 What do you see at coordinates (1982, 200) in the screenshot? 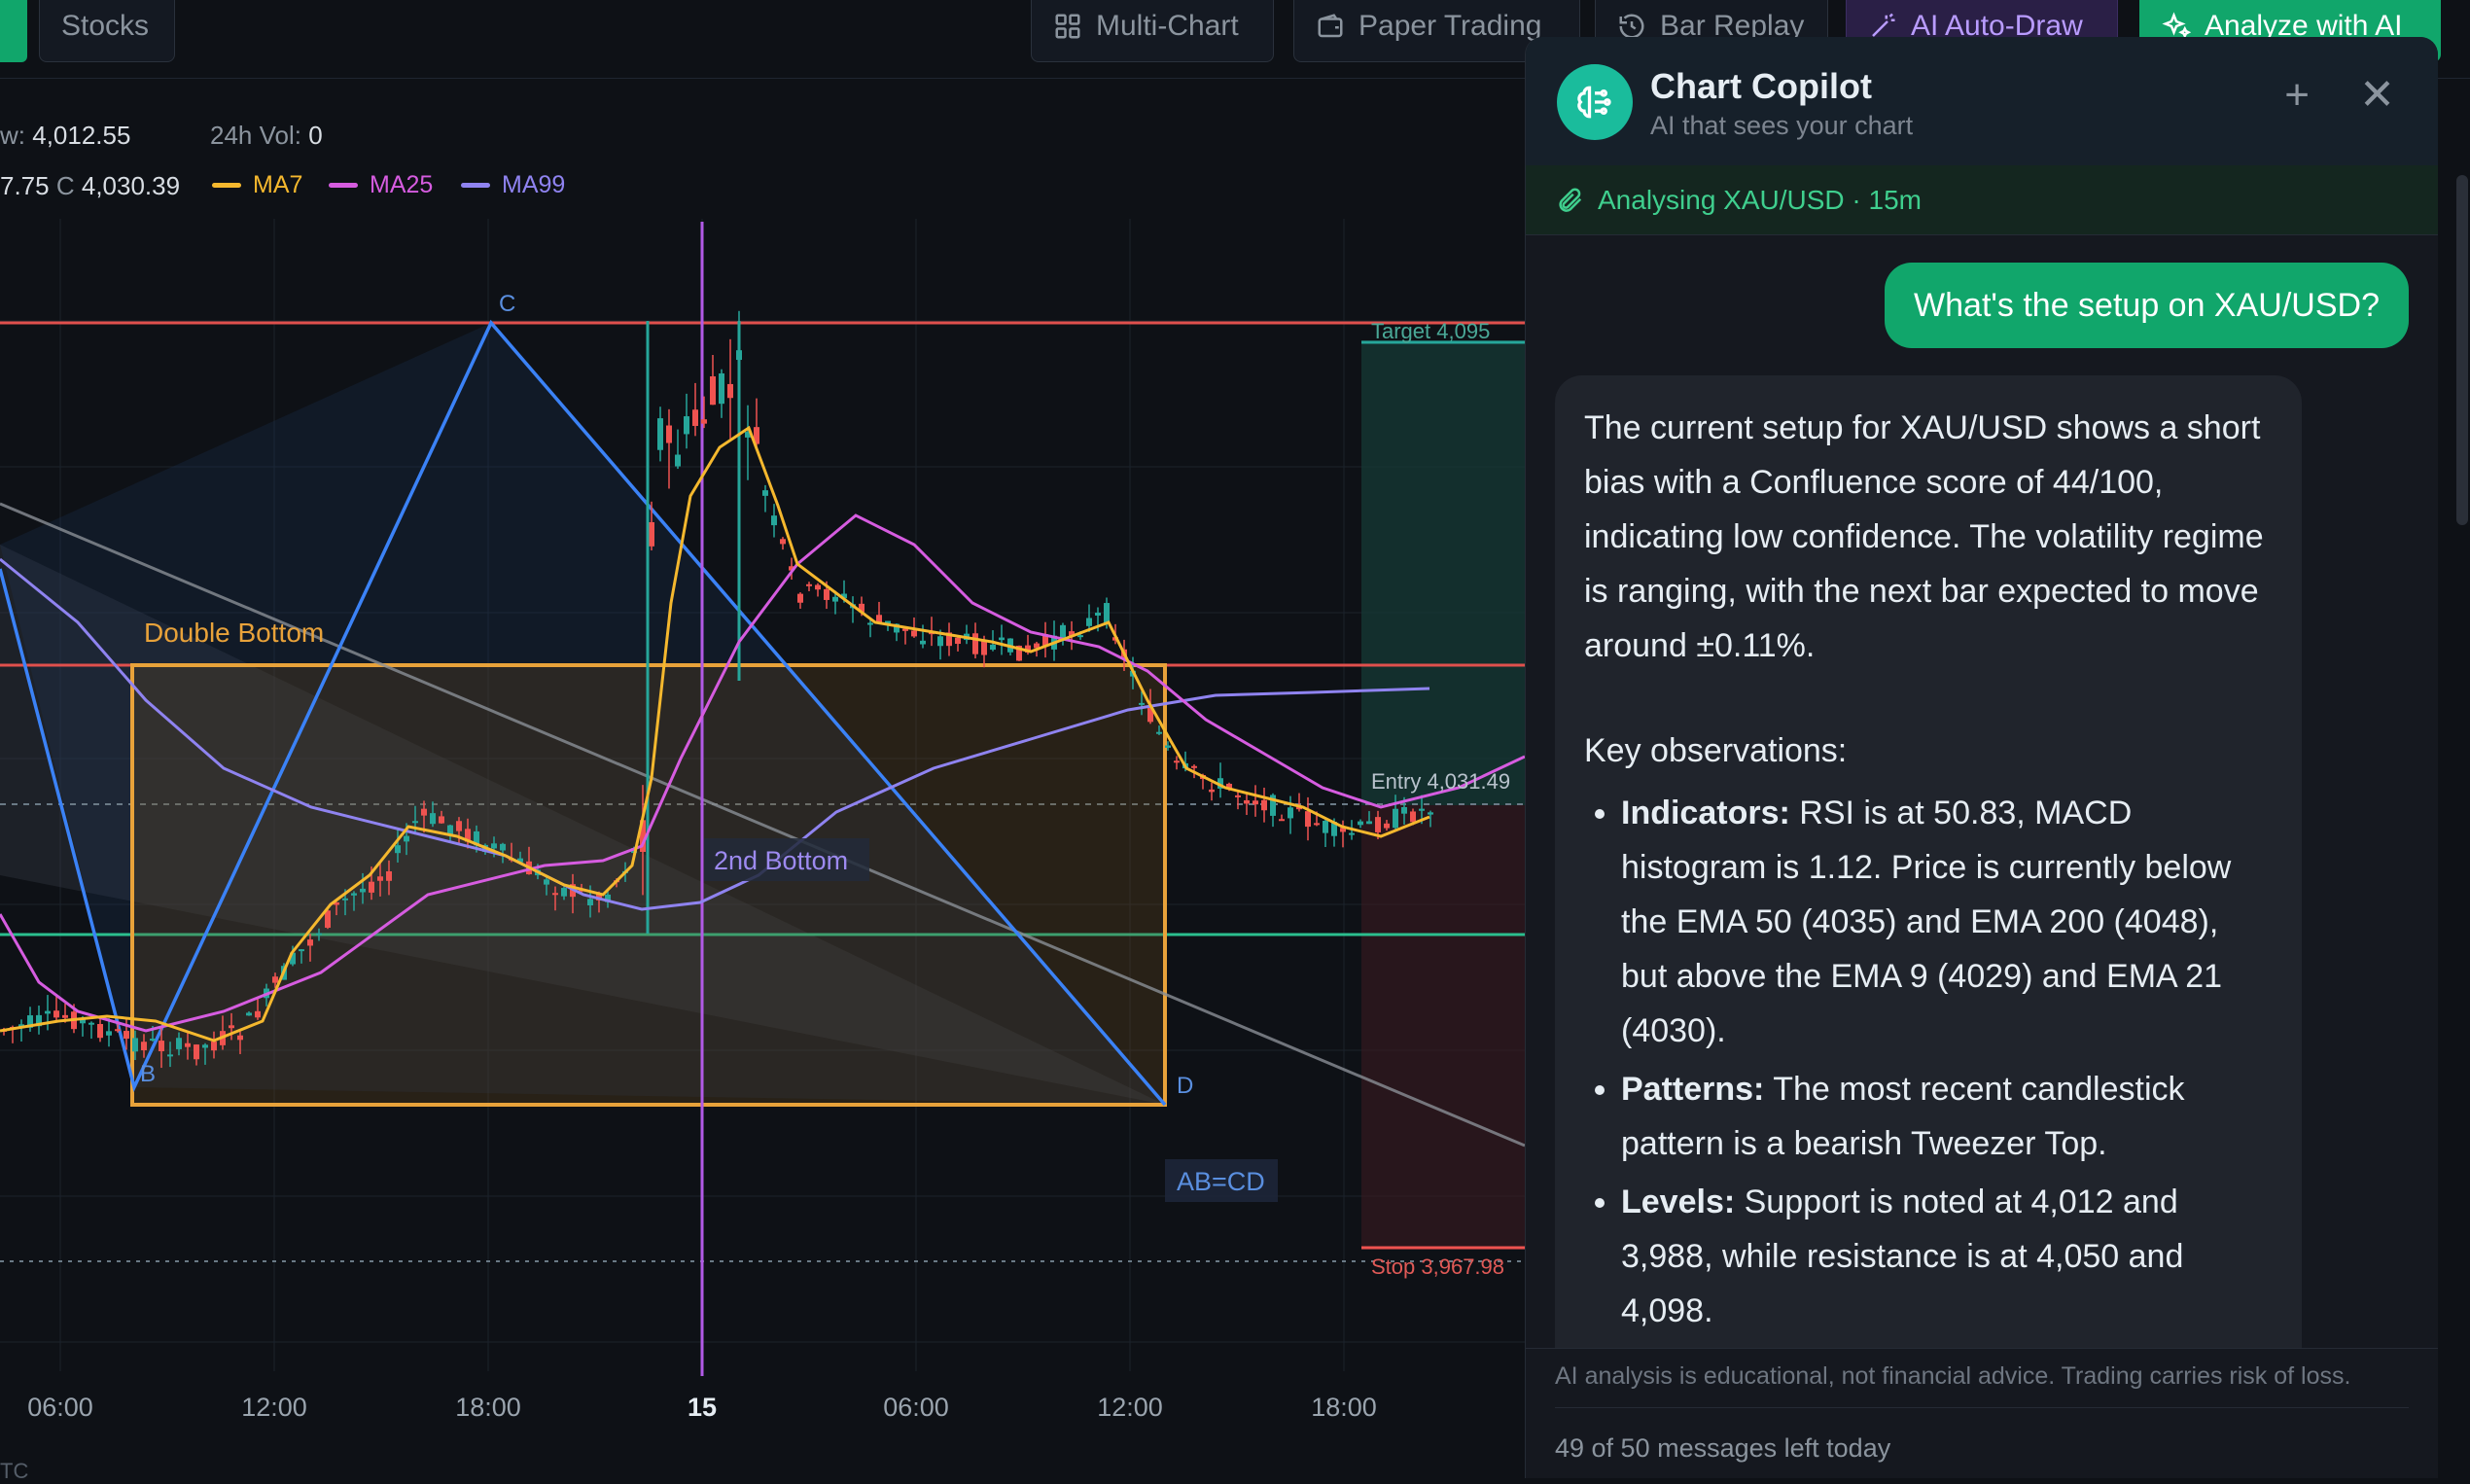
I see `analysis-status: Analysing XAU/USD · 15m` at bounding box center [1982, 200].